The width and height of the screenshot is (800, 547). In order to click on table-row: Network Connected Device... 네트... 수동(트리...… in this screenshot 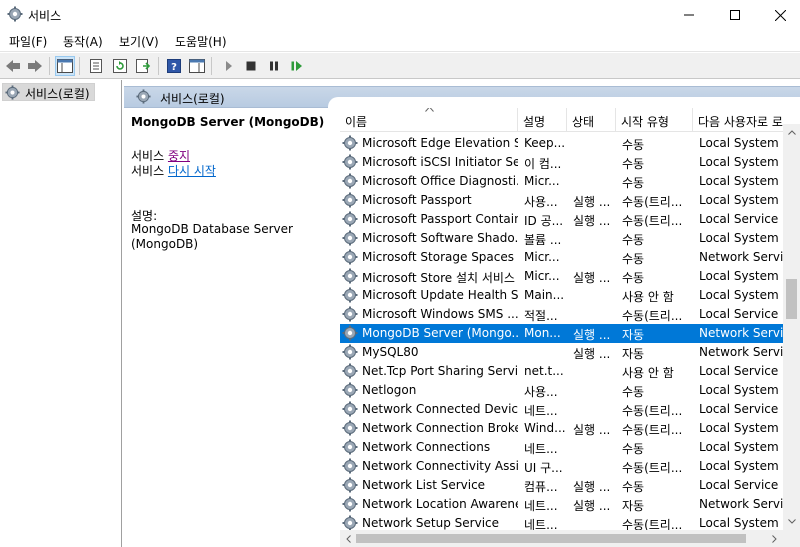, I will do `click(570, 409)`.